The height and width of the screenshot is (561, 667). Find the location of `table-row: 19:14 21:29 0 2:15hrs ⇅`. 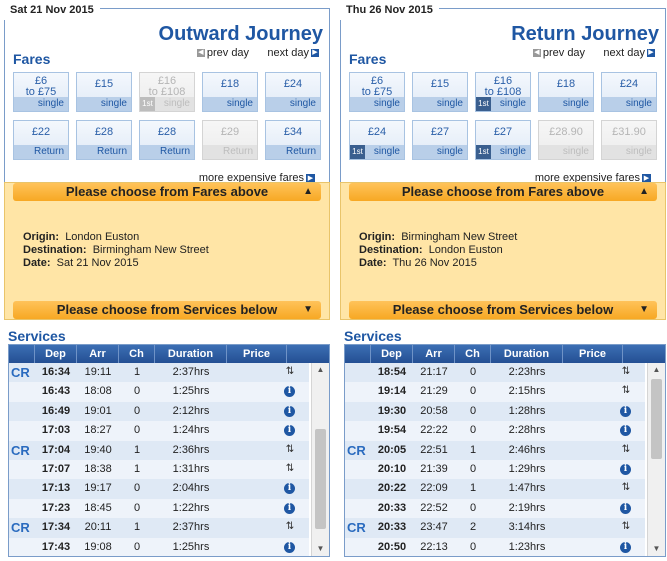

table-row: 19:14 21:29 0 2:15hrs ⇅ is located at coordinates (495, 392).